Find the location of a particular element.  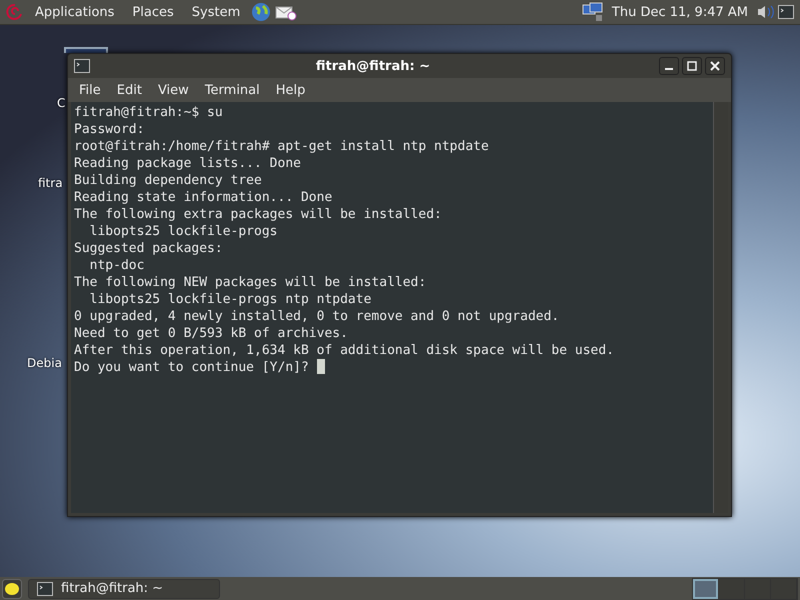

minimize-icon is located at coordinates (669, 69).